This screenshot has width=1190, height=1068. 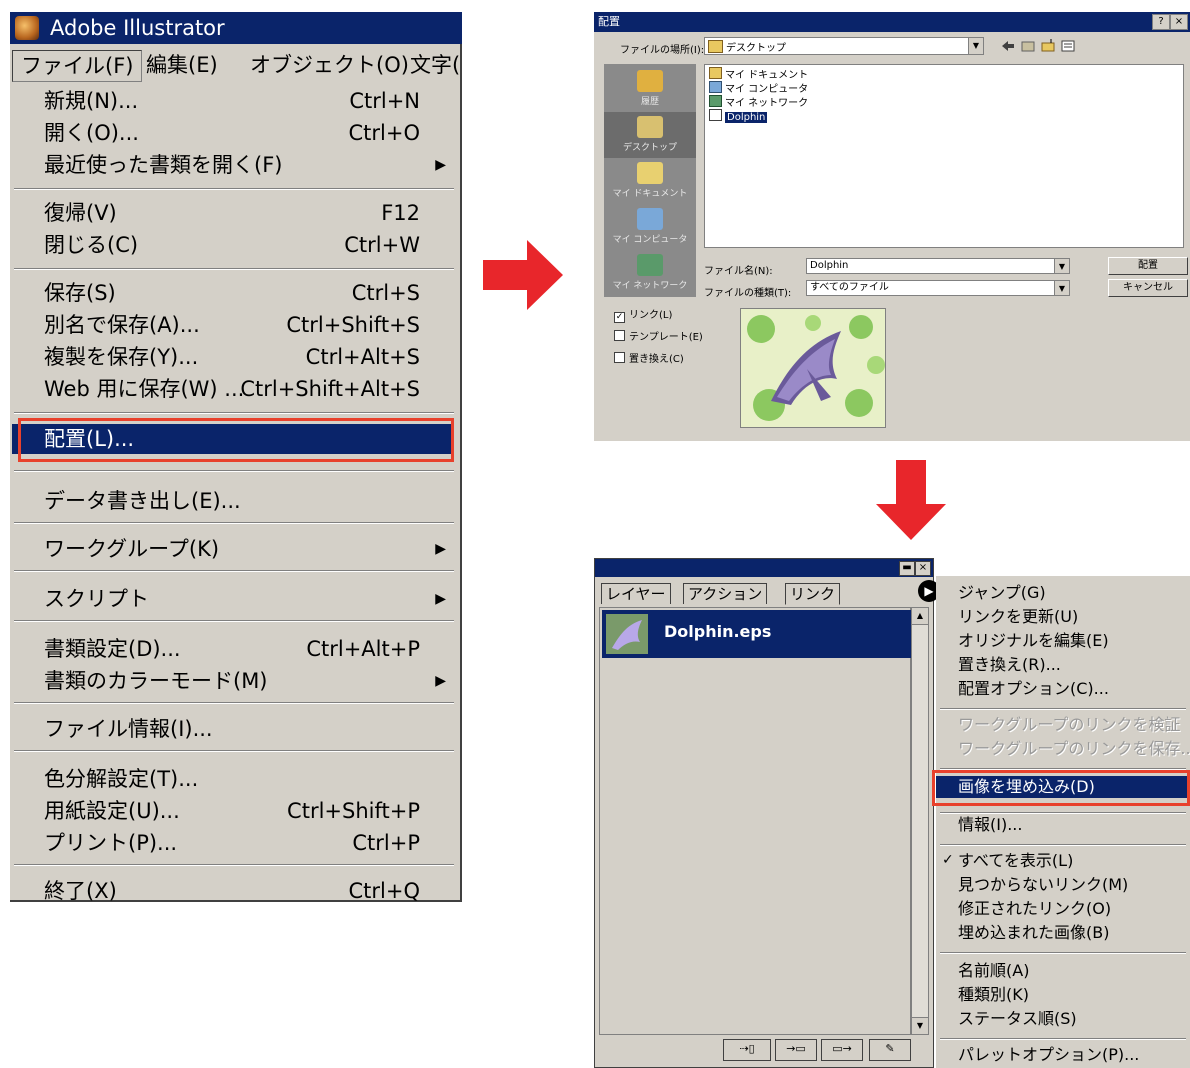 What do you see at coordinates (813, 594) in the screenshot?
I see `tab-links: リンク` at bounding box center [813, 594].